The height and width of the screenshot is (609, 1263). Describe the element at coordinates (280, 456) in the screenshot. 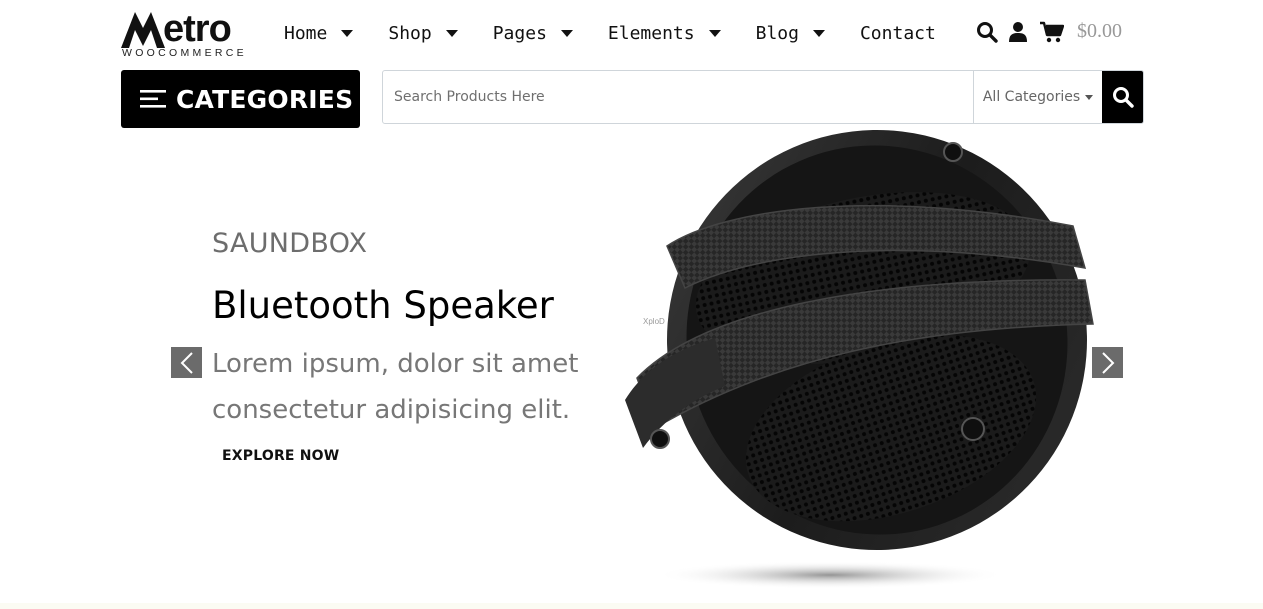

I see `explore-now-link: EXPLORE NOW` at that location.